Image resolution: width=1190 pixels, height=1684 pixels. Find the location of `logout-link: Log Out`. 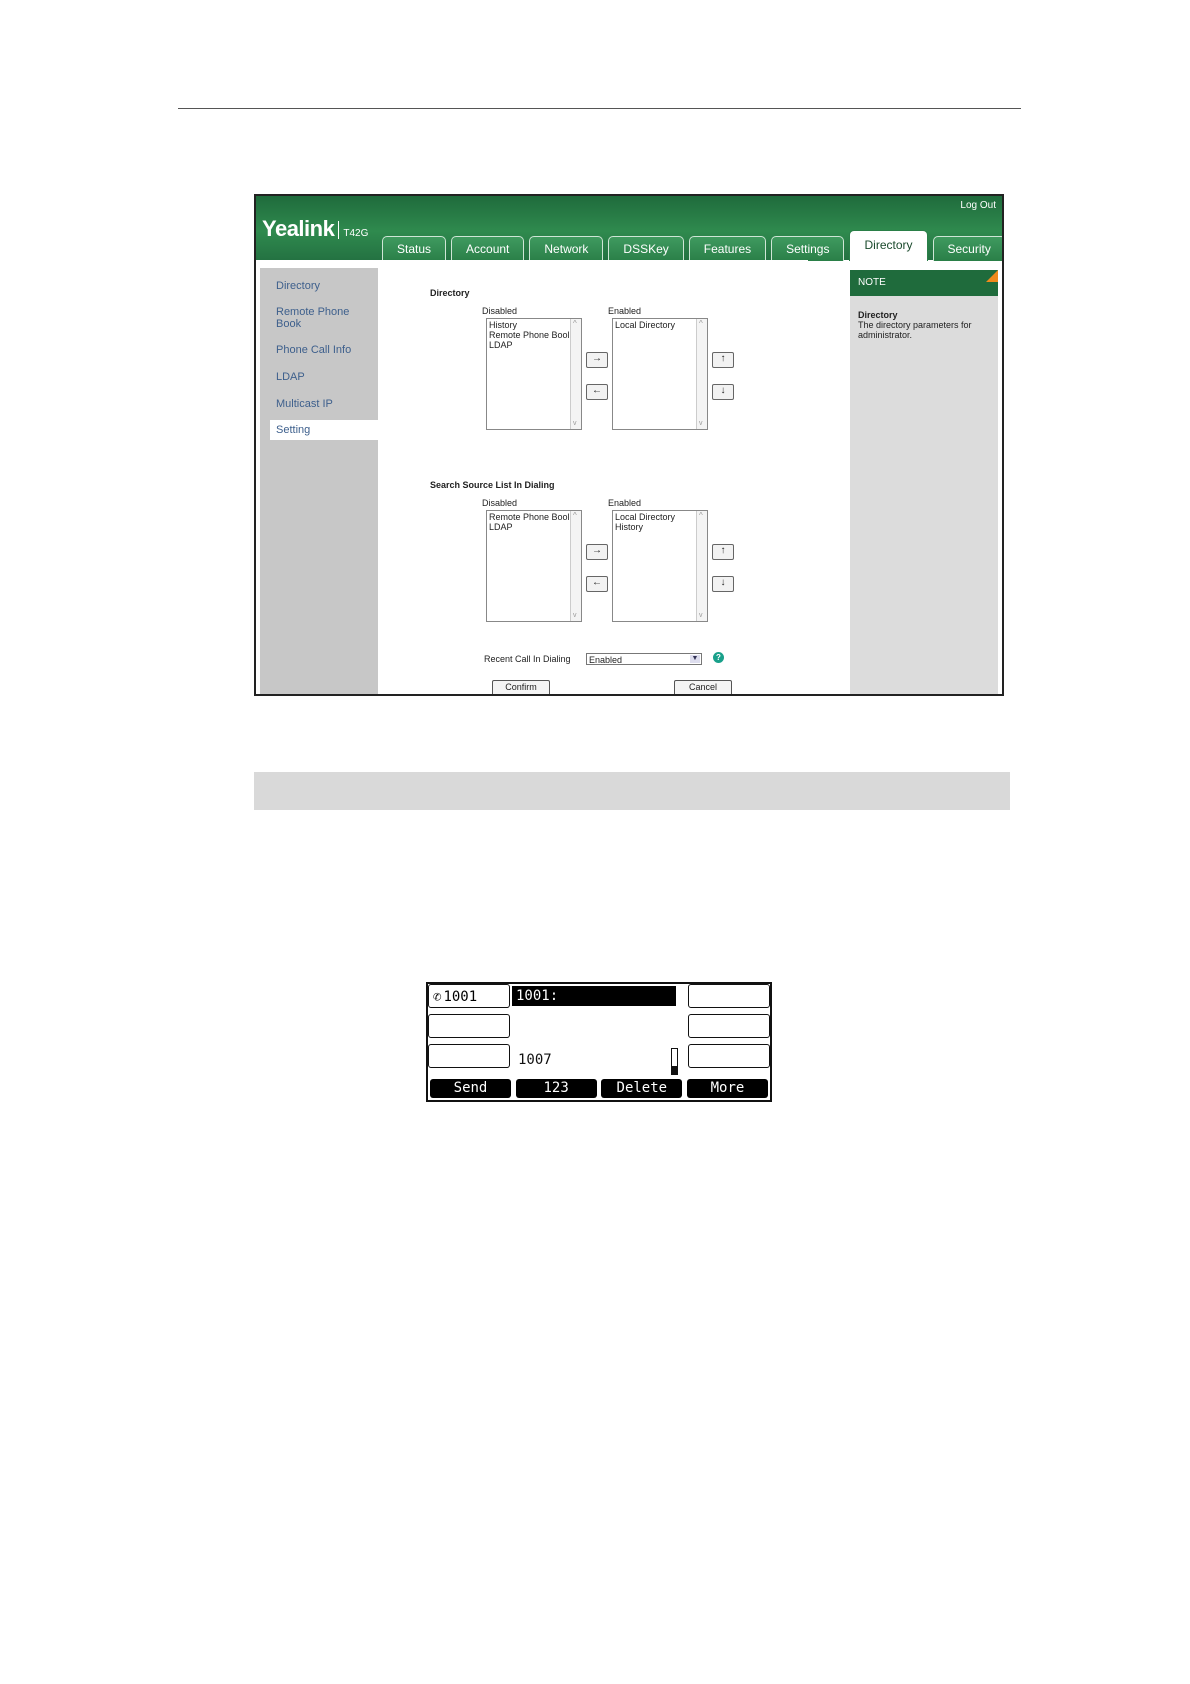

logout-link: Log Out is located at coordinates (978, 205).